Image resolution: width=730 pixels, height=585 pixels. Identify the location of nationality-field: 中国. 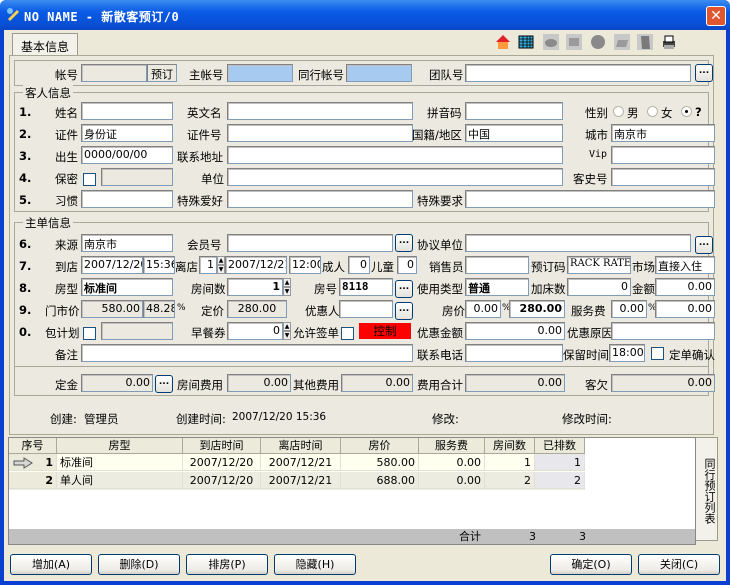
(514, 133).